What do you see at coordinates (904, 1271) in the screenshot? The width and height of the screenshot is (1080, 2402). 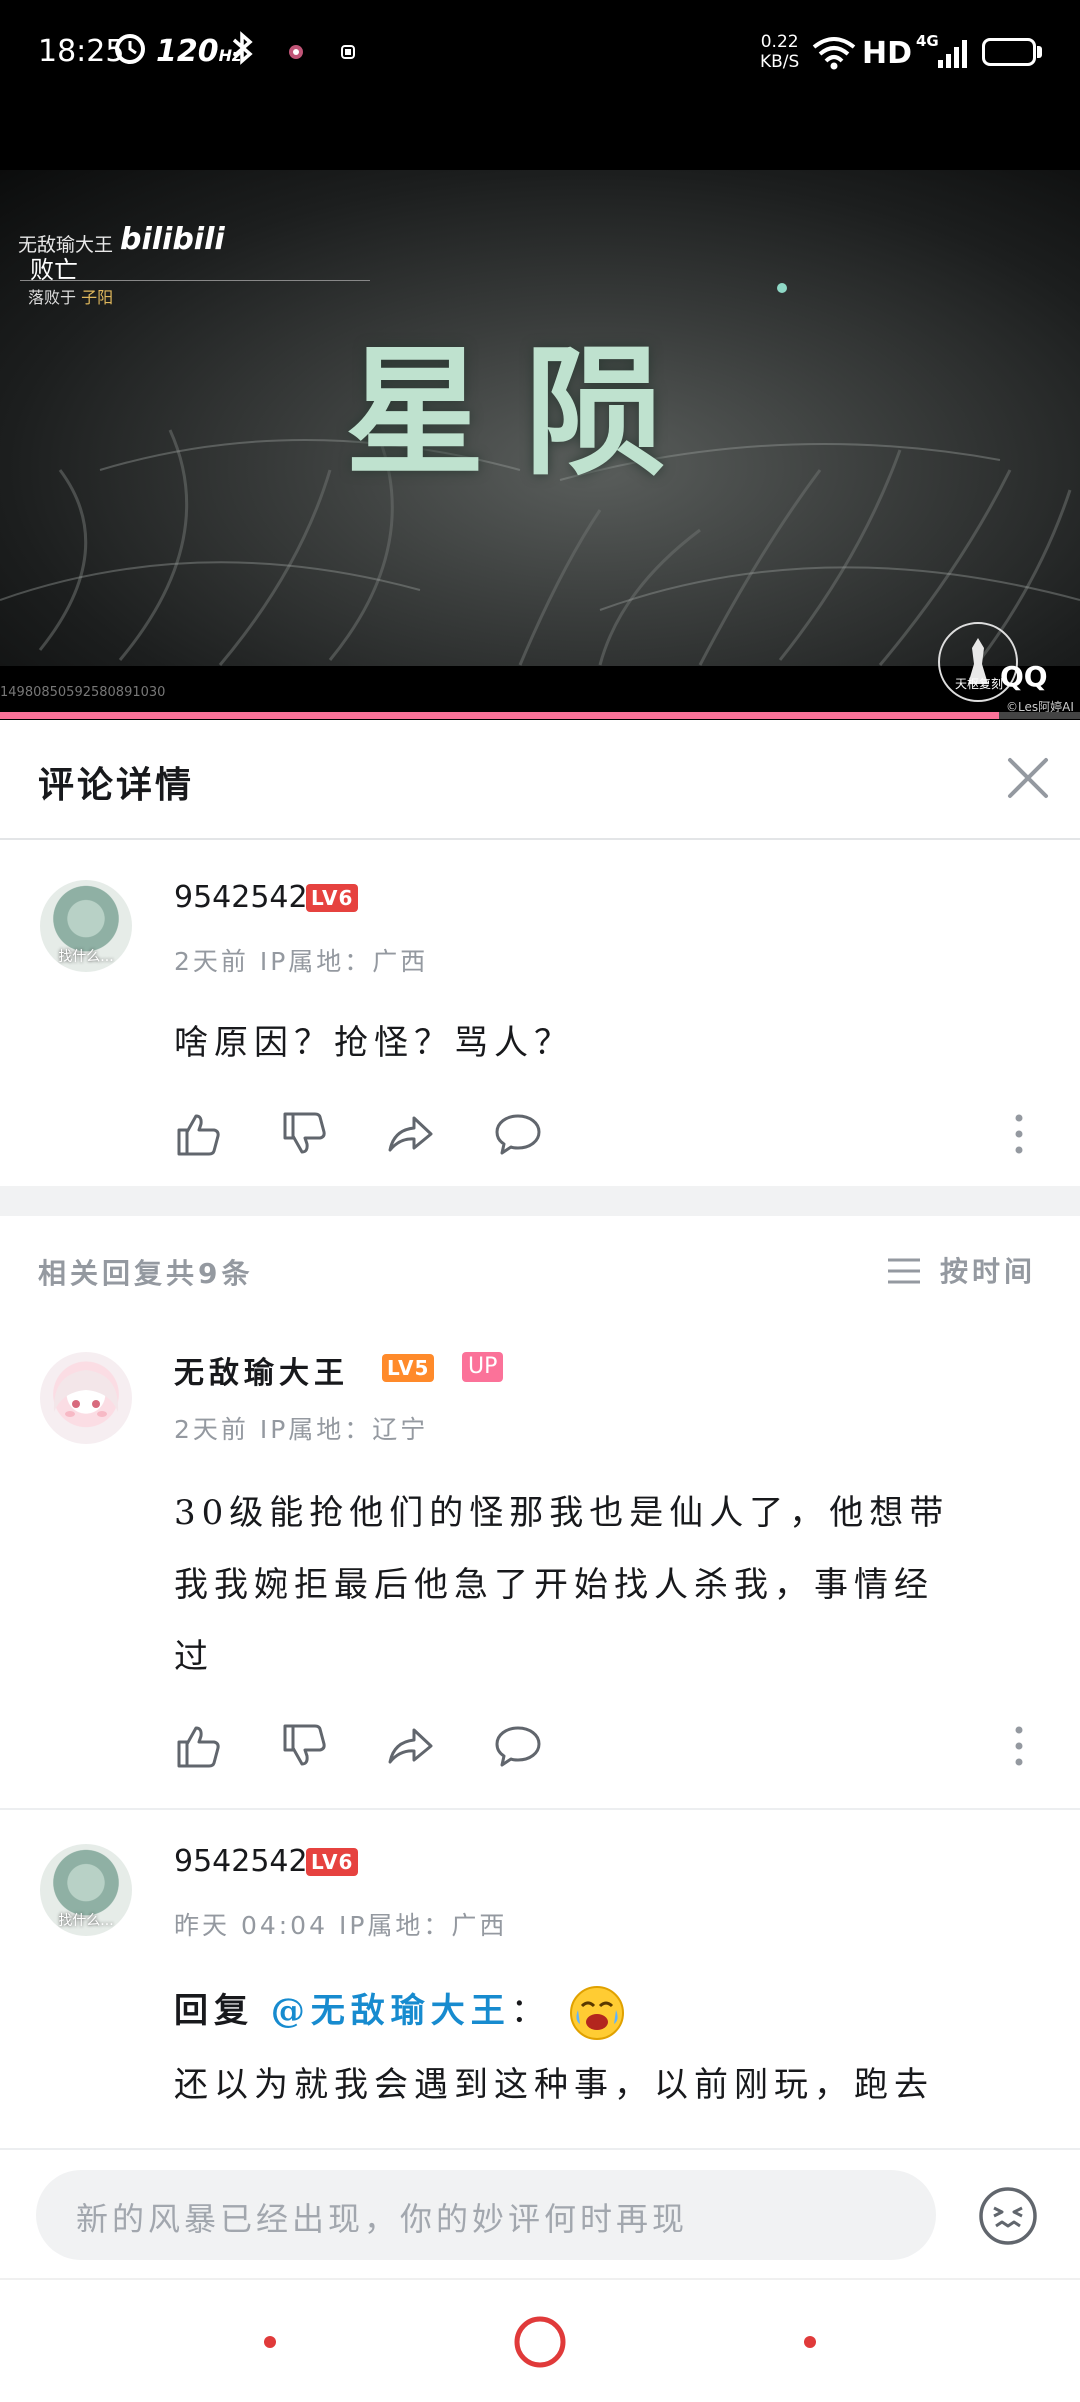 I see `sort-icon` at bounding box center [904, 1271].